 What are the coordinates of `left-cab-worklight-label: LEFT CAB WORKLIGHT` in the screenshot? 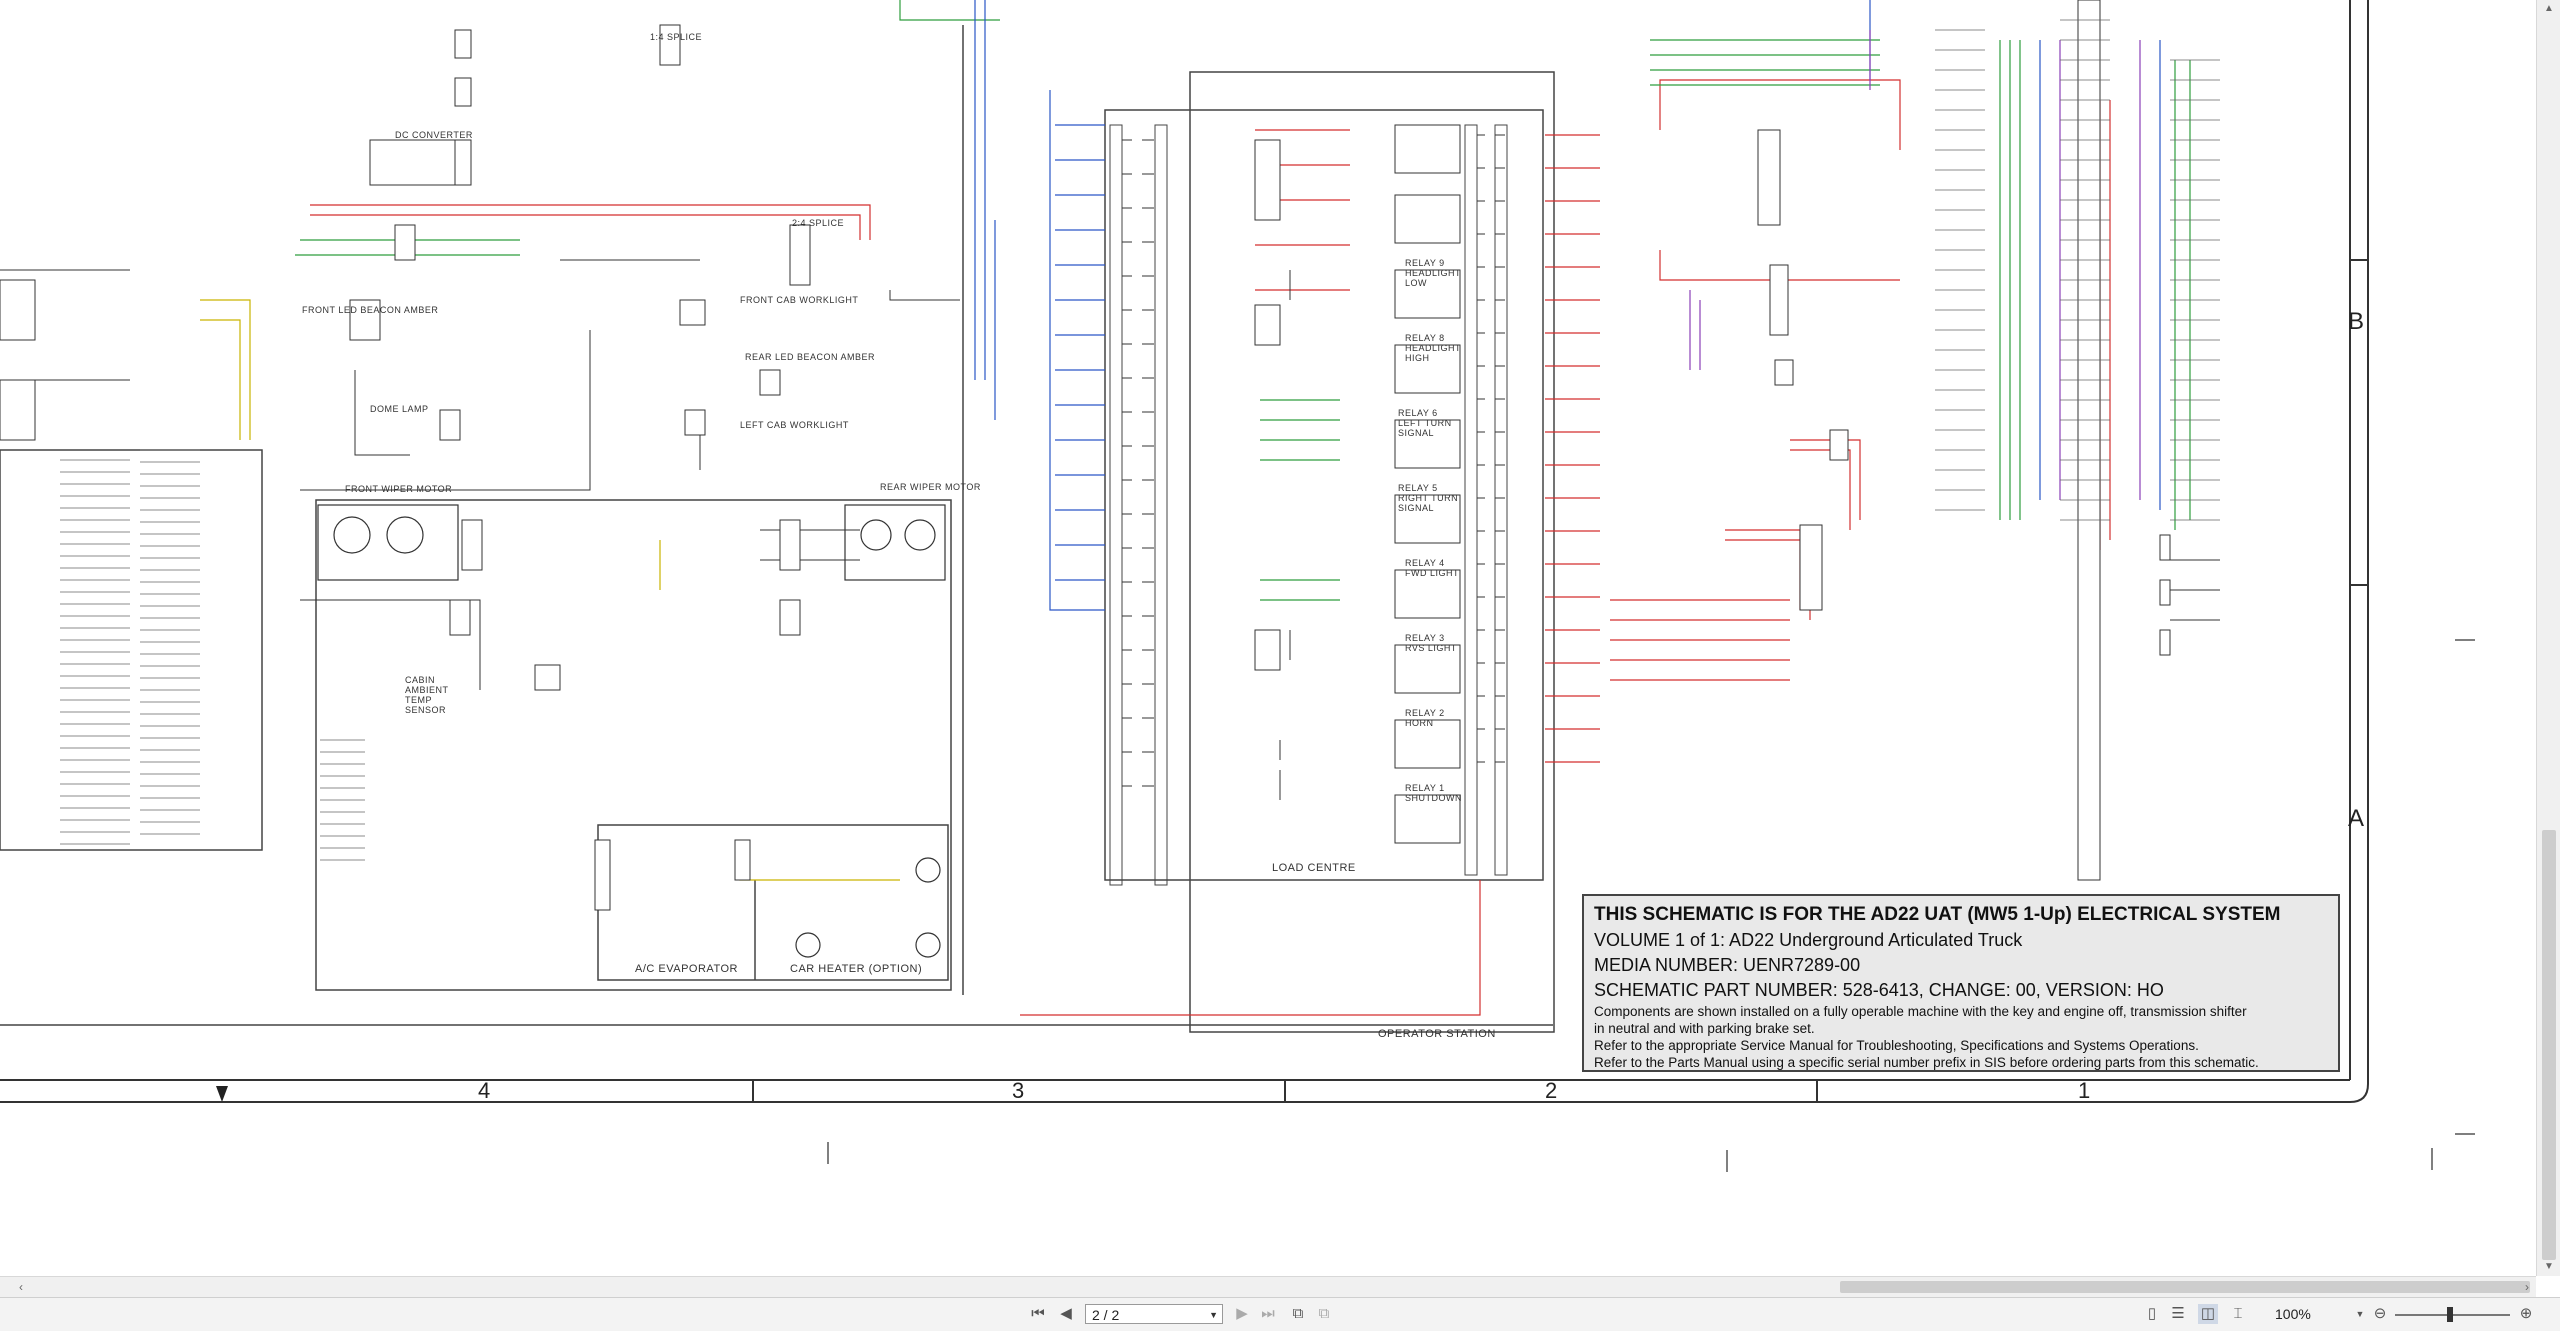 It's located at (794, 425).